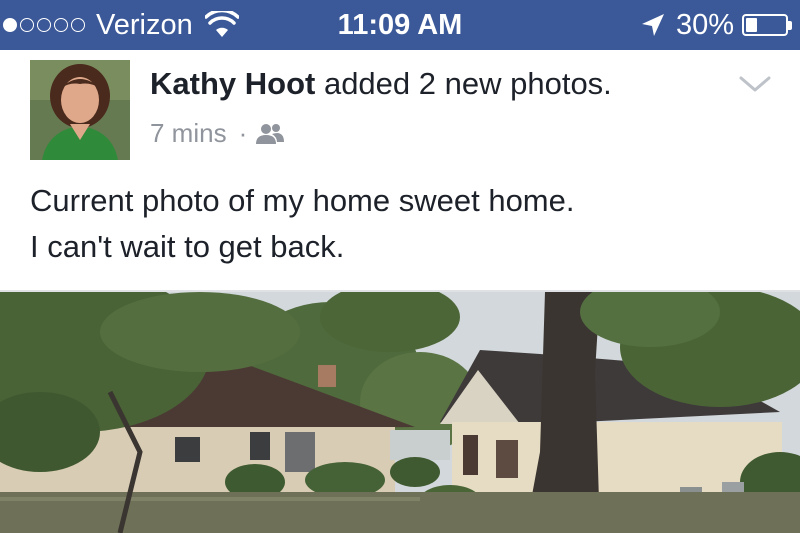  What do you see at coordinates (187, 246) in the screenshot?
I see `post-text-line: I can't wait to get back.` at bounding box center [187, 246].